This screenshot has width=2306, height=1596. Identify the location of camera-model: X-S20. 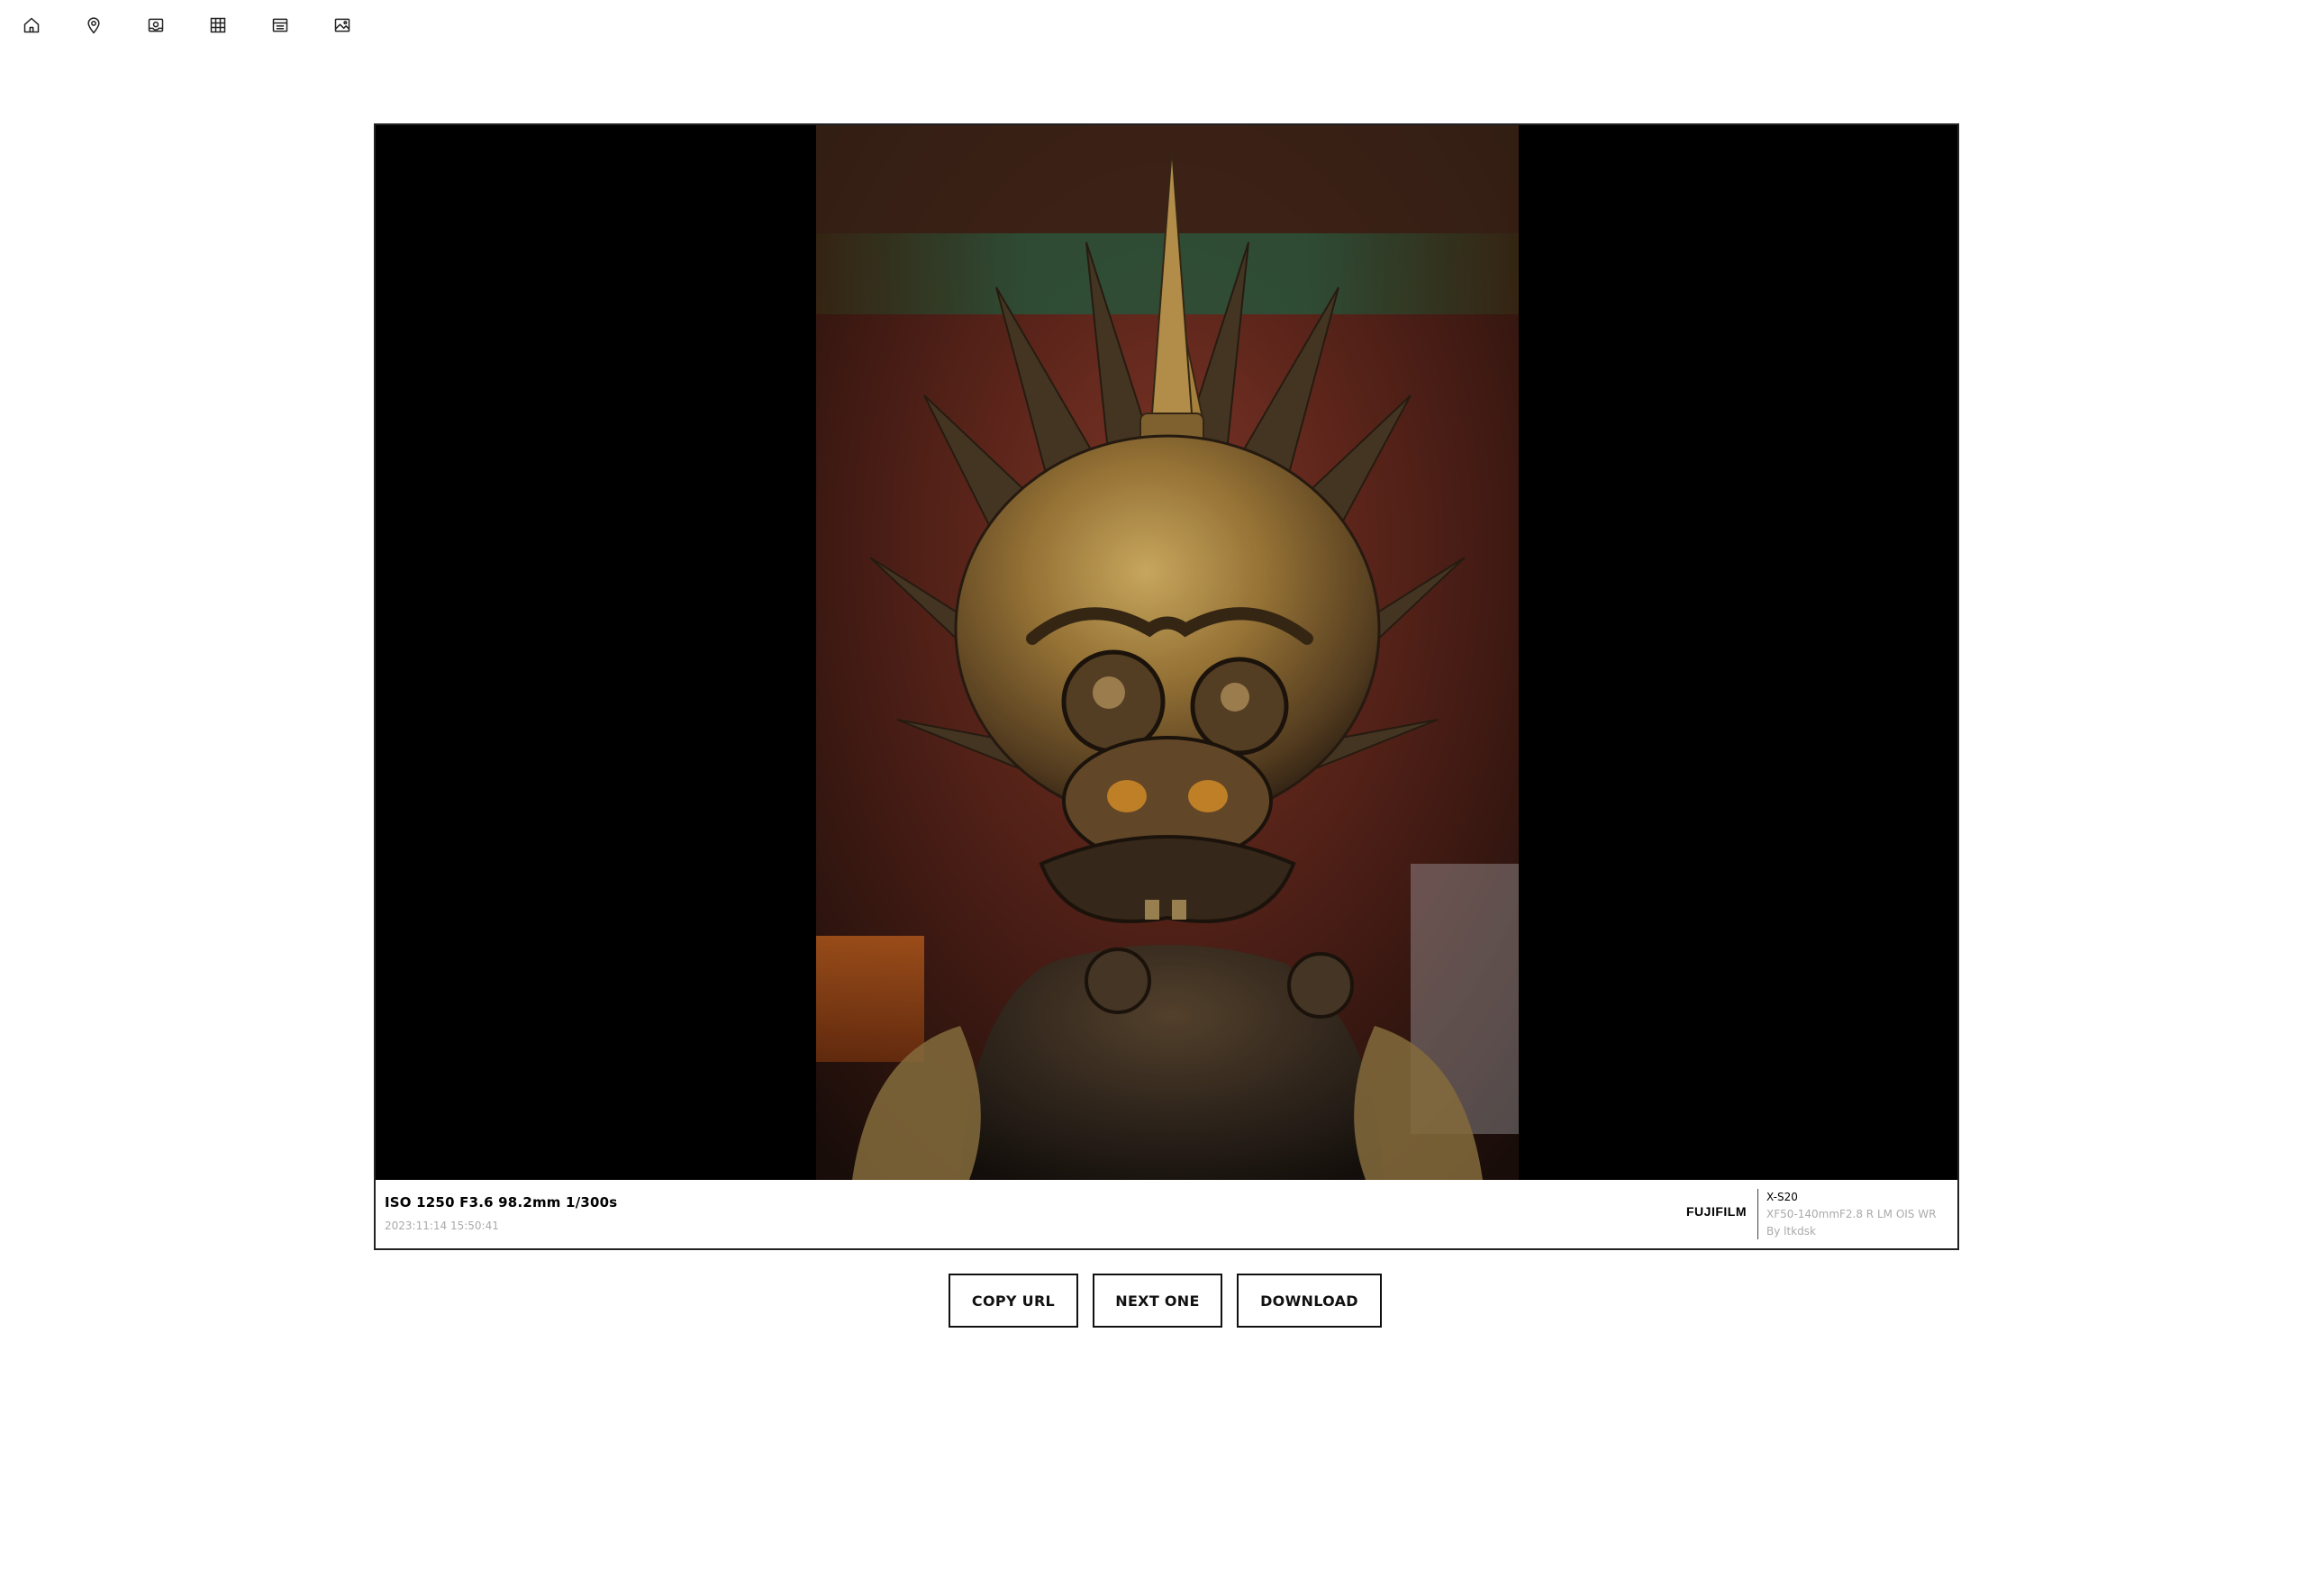
(1782, 1197).